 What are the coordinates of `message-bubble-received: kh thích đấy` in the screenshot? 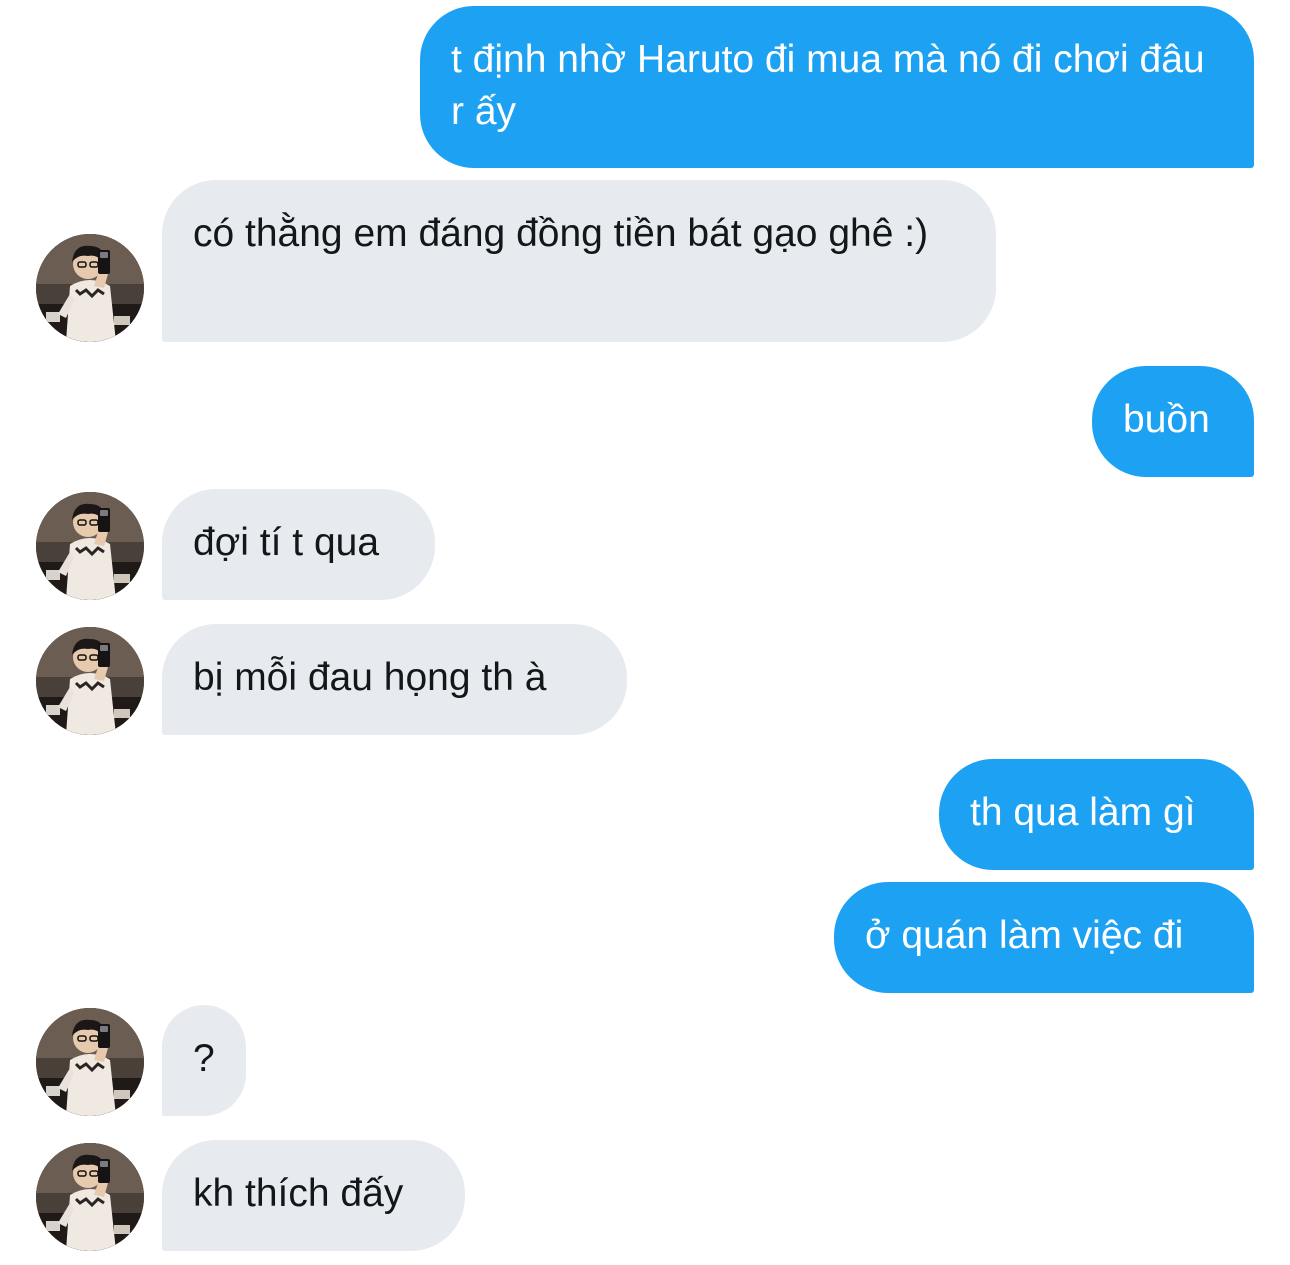 It's located at (313, 1195).